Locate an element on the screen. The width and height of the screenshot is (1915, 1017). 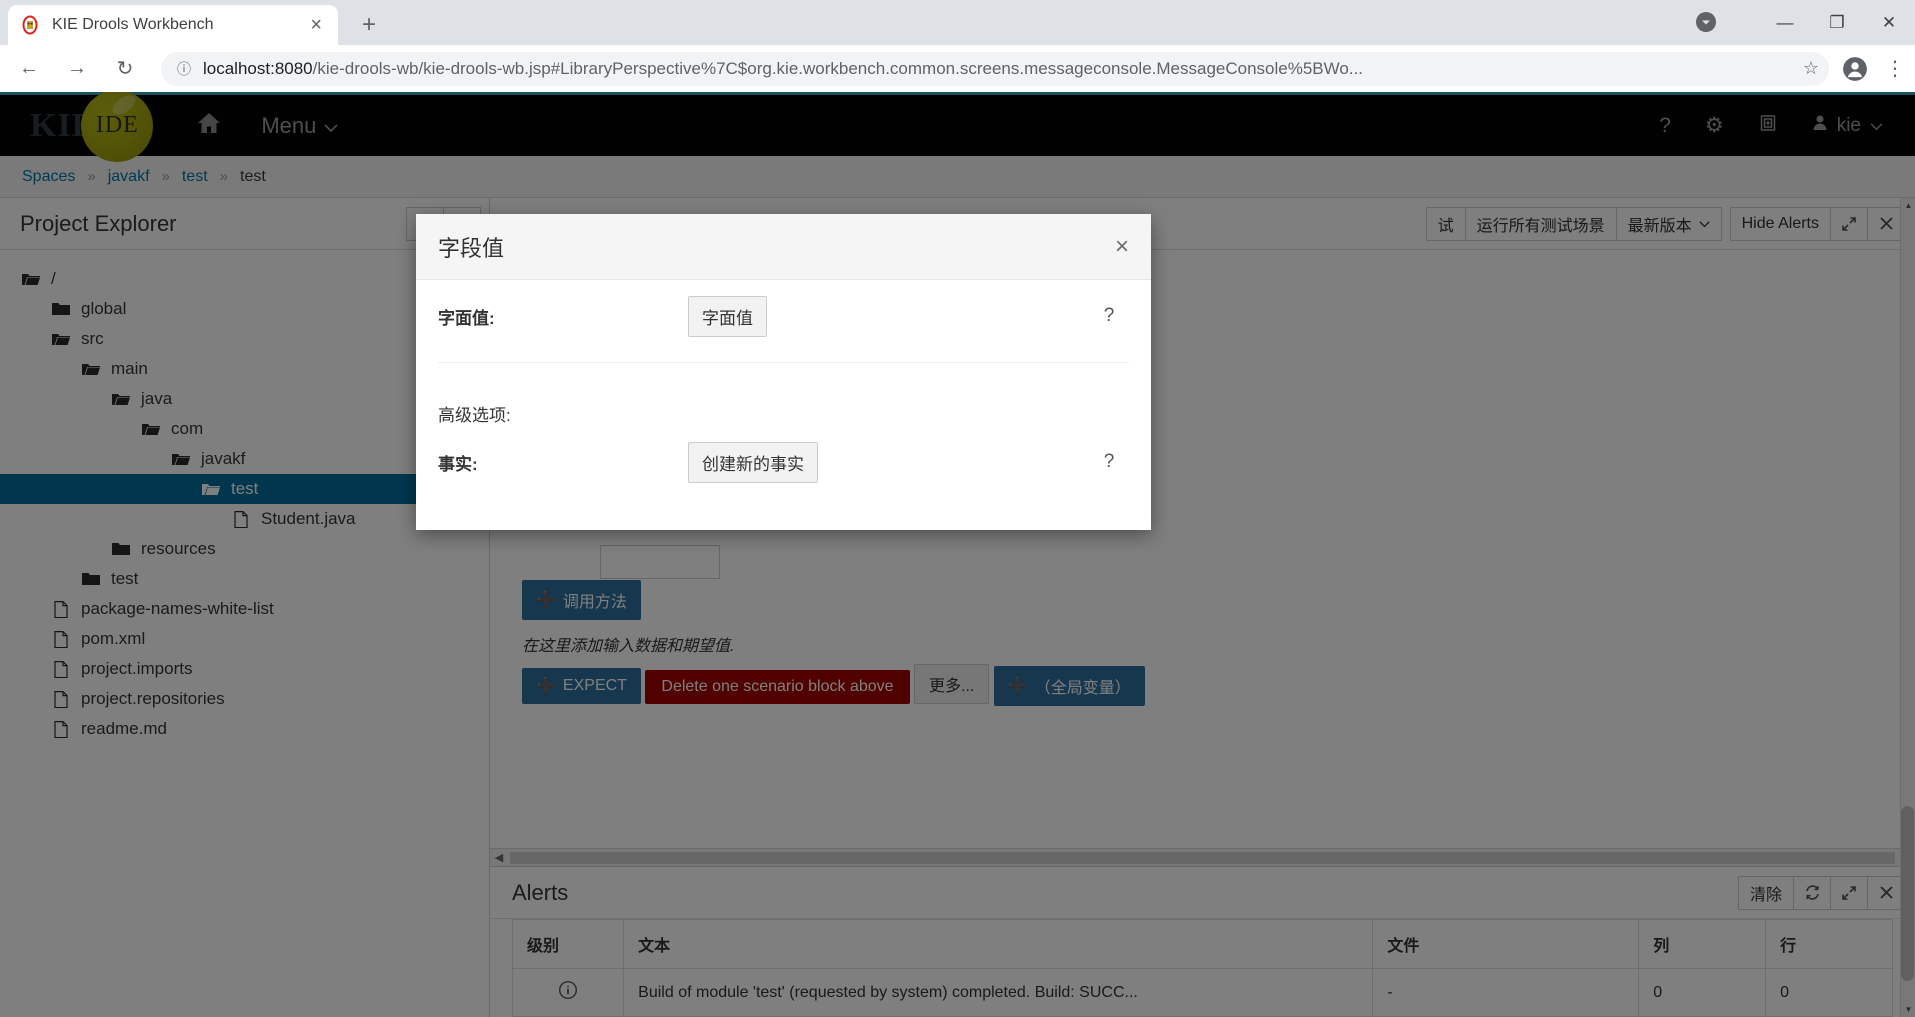
kie-favicon-icon is located at coordinates (30, 25).